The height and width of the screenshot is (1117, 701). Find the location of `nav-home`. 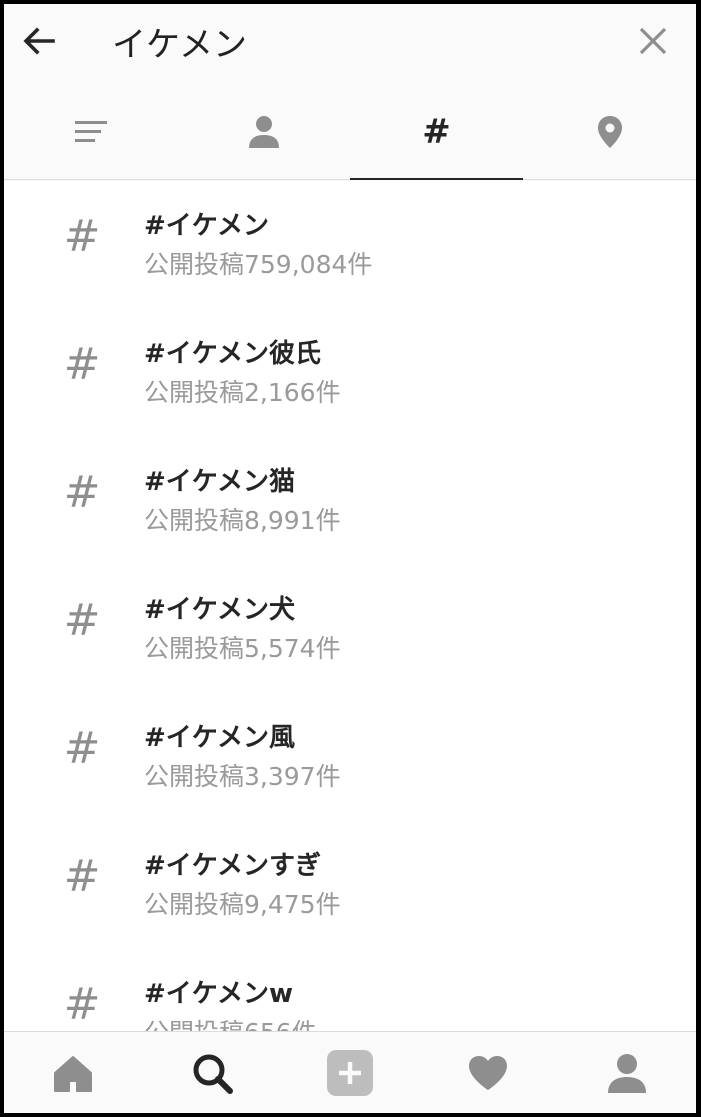

nav-home is located at coordinates (73, 1072).